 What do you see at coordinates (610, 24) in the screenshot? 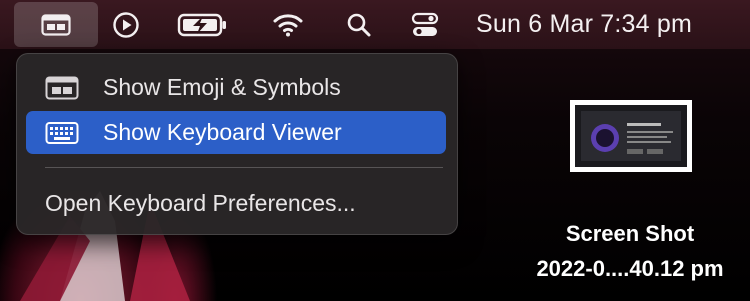
I see `menu-bar-clock: Sun 6 Mar 7:34 pm` at bounding box center [610, 24].